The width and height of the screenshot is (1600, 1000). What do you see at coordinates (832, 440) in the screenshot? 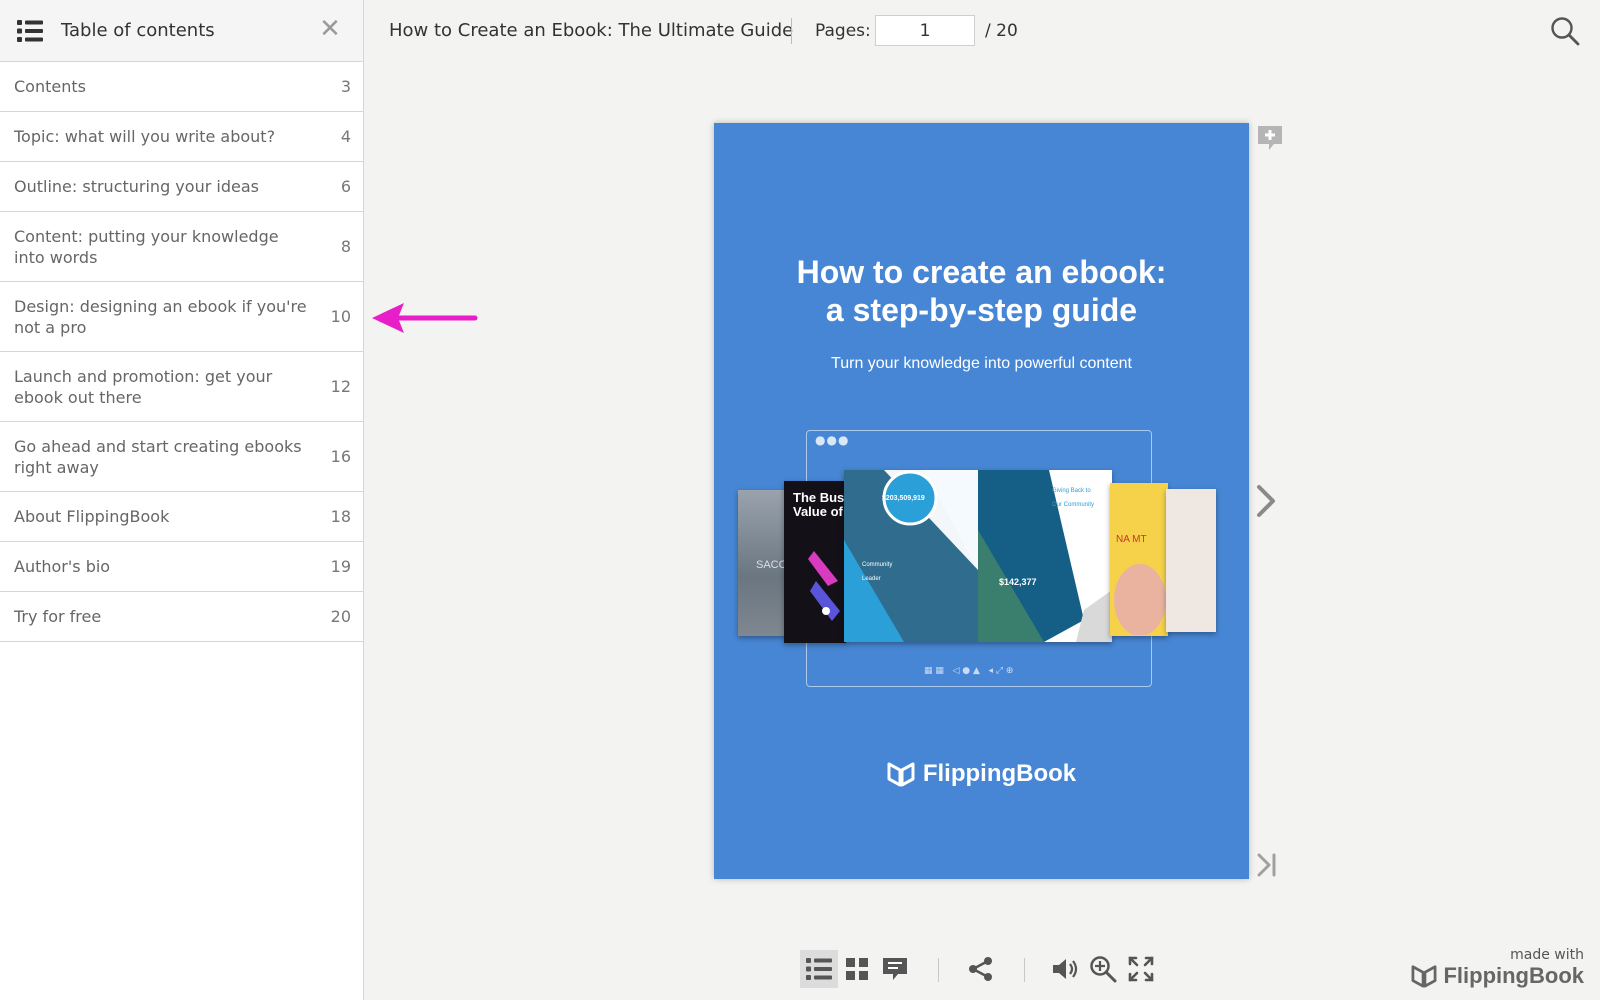
I see `window-dots: ●●●` at bounding box center [832, 440].